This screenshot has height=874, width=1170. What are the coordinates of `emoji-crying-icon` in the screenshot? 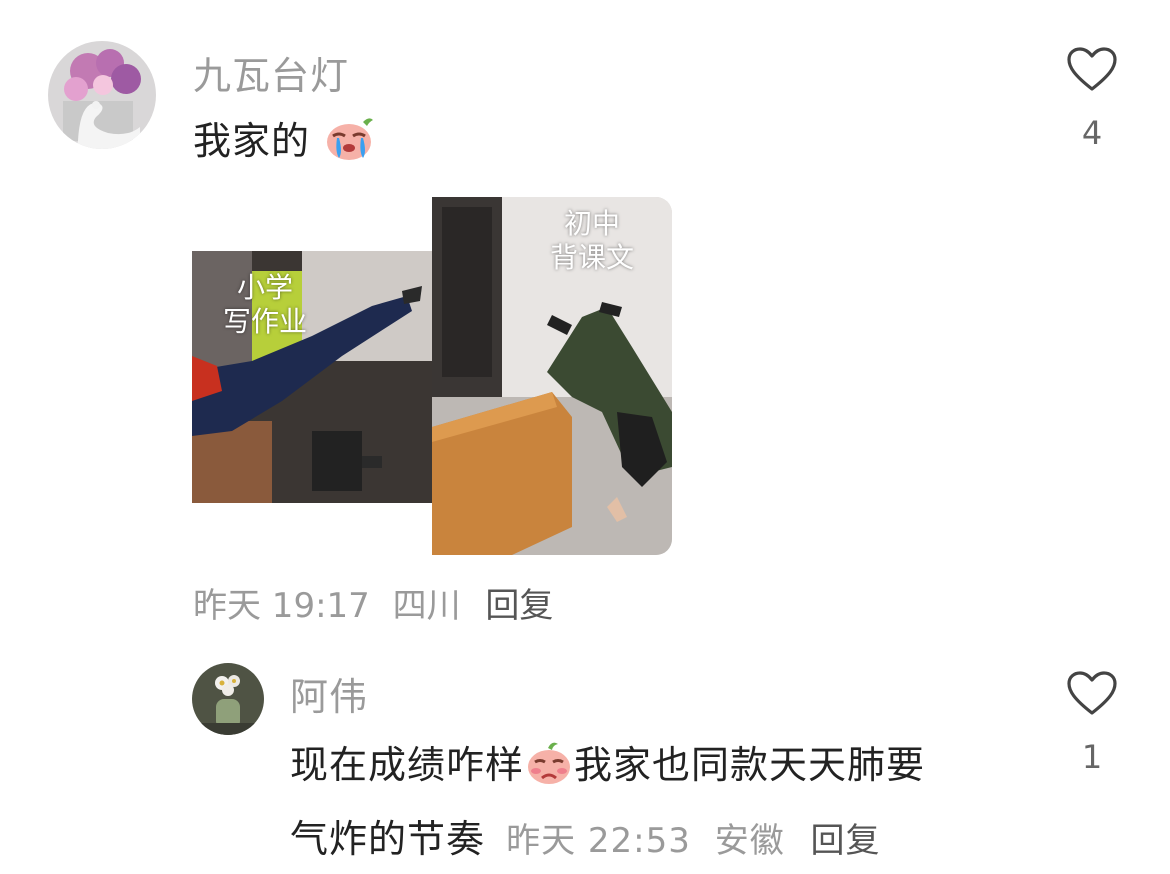 It's located at (349, 142).